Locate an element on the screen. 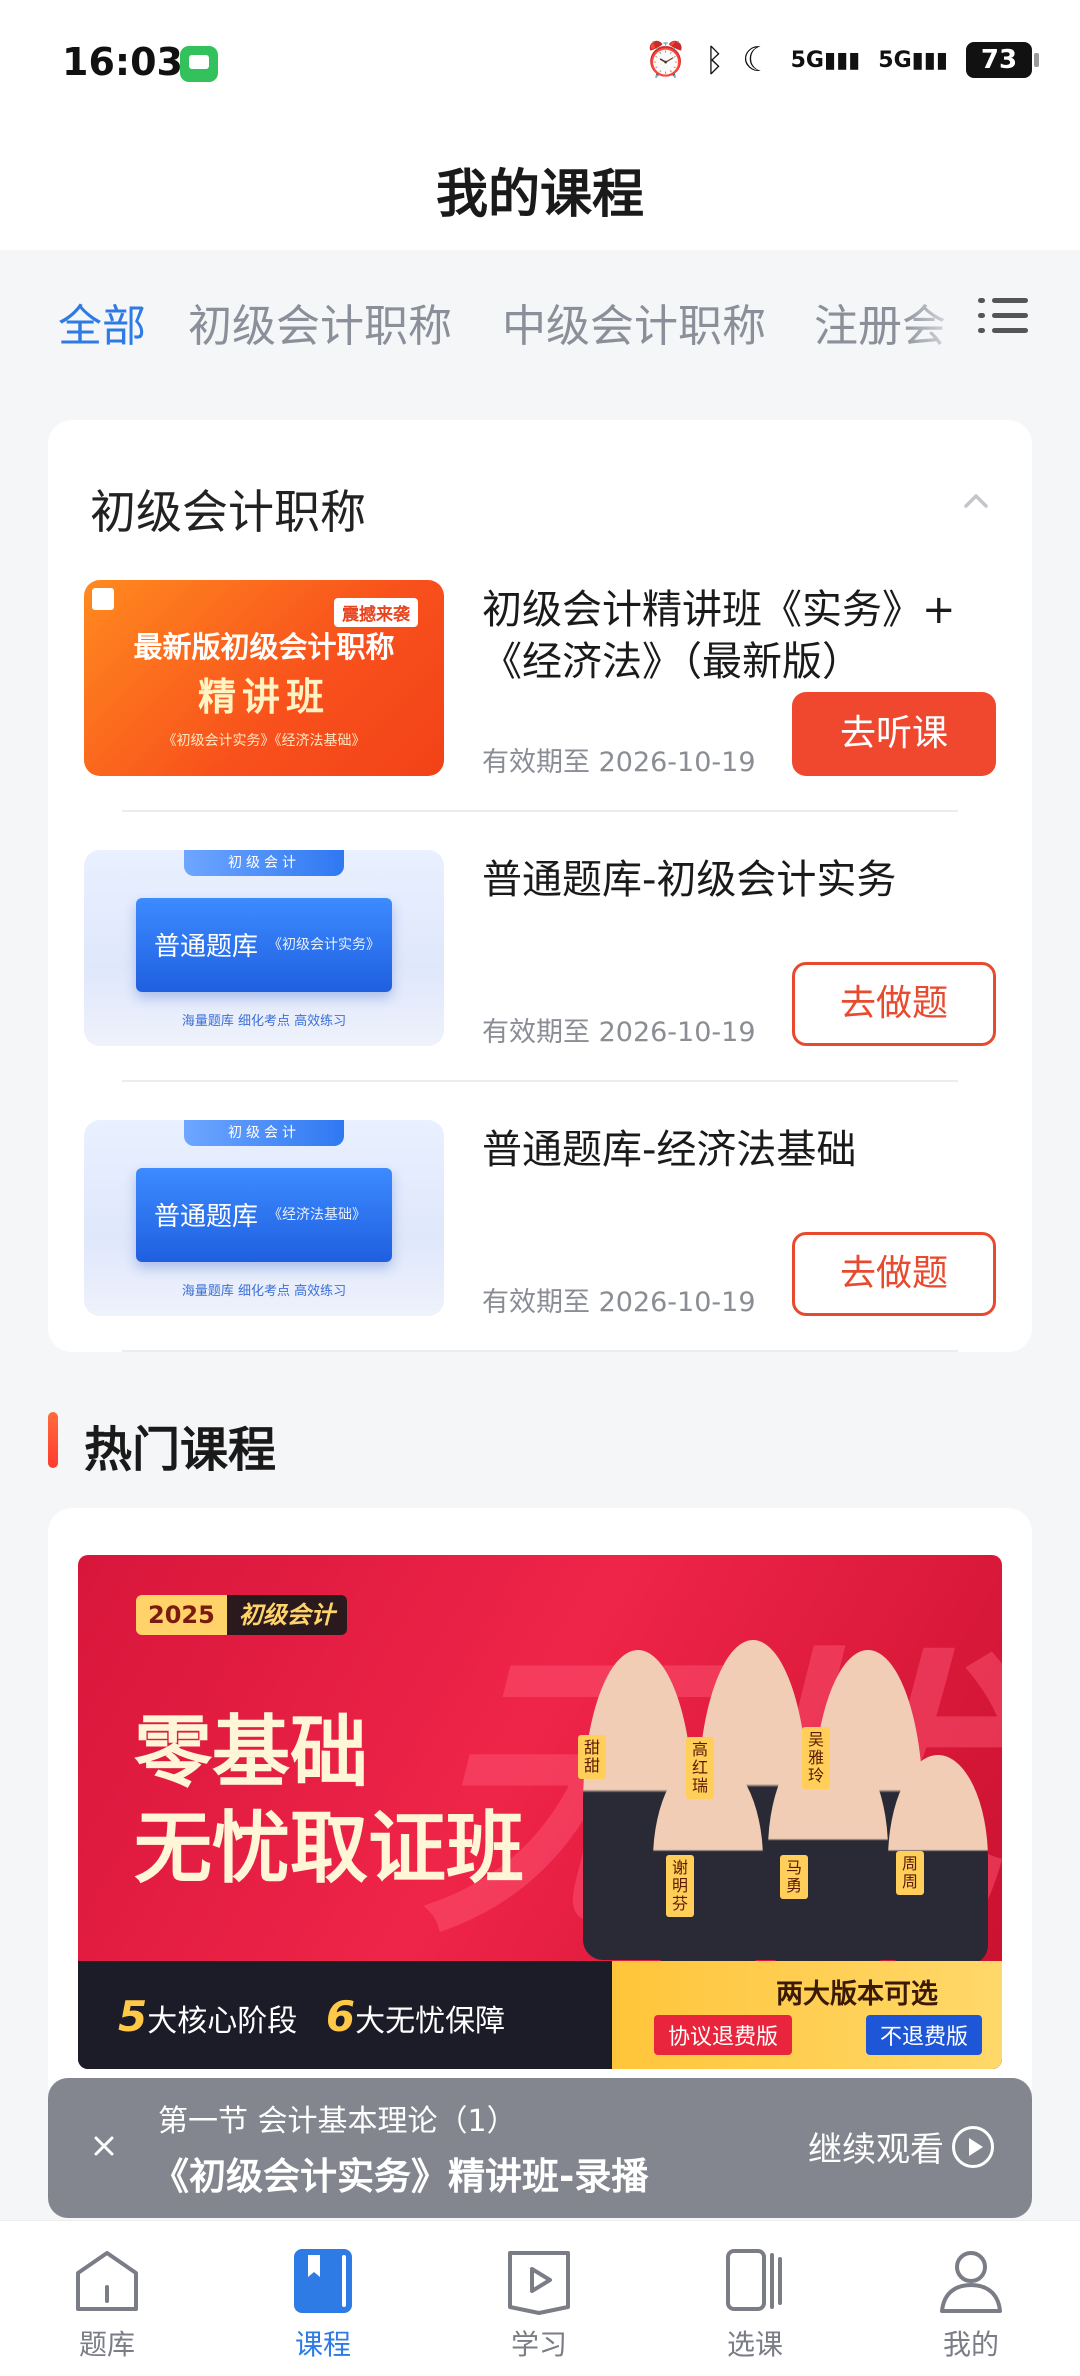 This screenshot has width=1080, height=2376. nav-item-question-bank: 题库 is located at coordinates (107, 2303).